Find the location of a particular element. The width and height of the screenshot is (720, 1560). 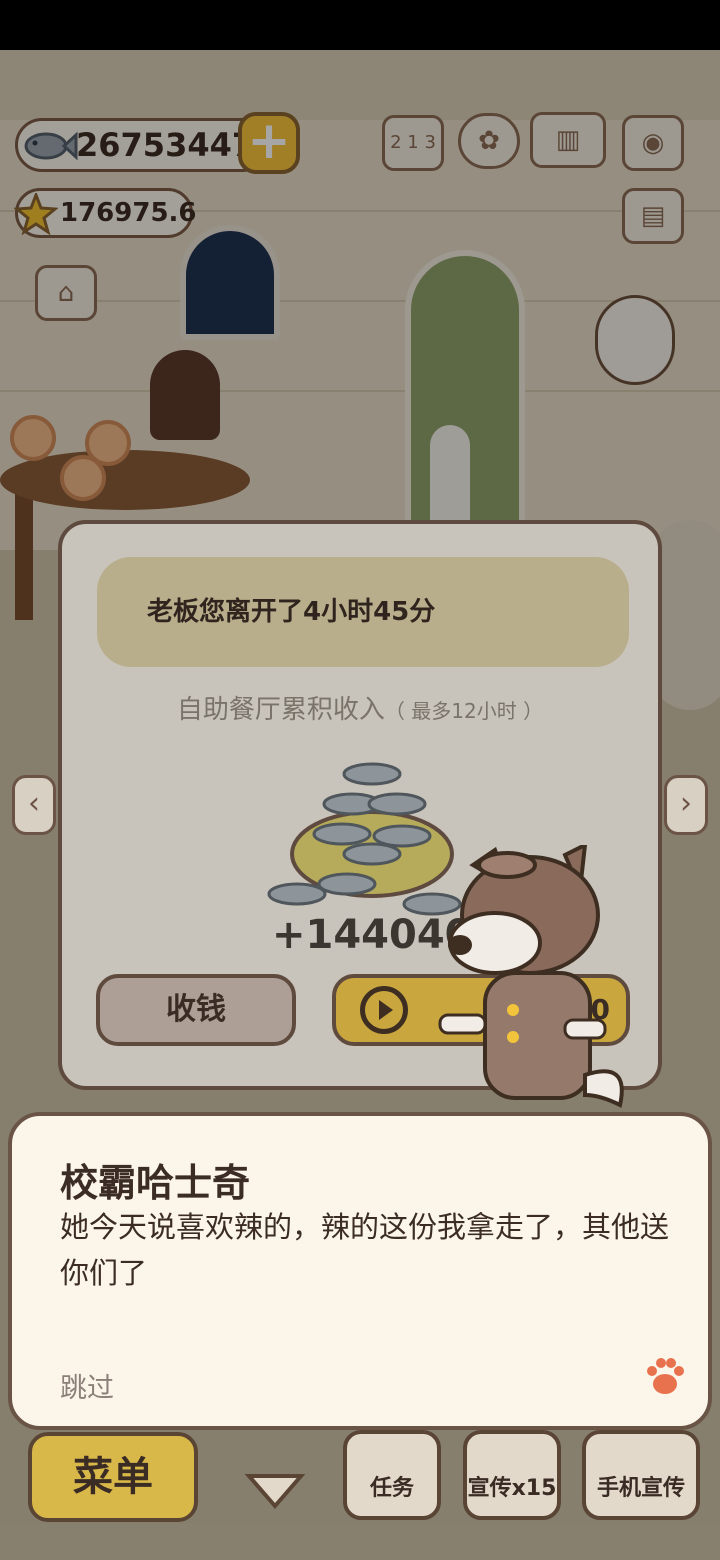

speaker-name: 校霸哈士奇 is located at coordinates (155, 1183).